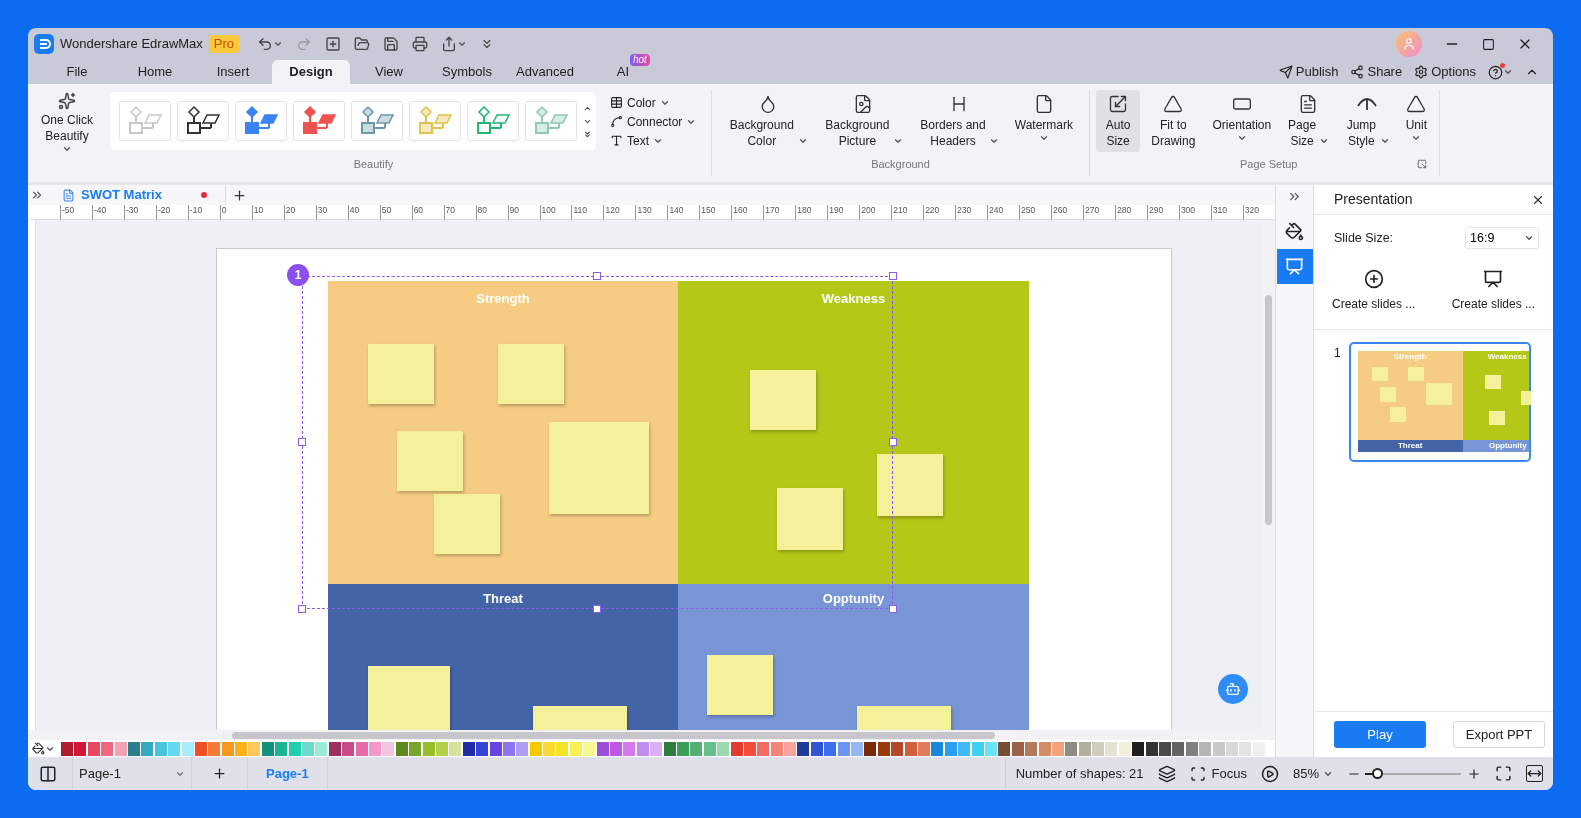 Image resolution: width=1581 pixels, height=818 pixels. Describe the element at coordinates (653, 102) in the screenshot. I see `format-menu: Color` at that location.